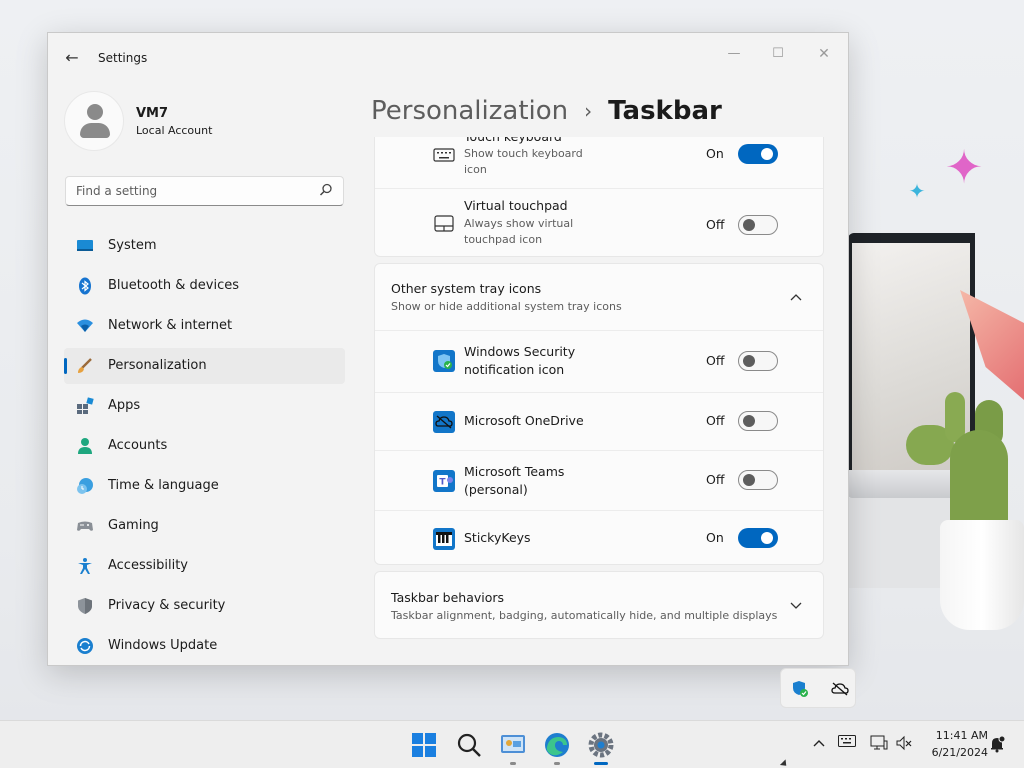  Describe the element at coordinates (132, 245) in the screenshot. I see `sidebar-item-label: System` at that location.